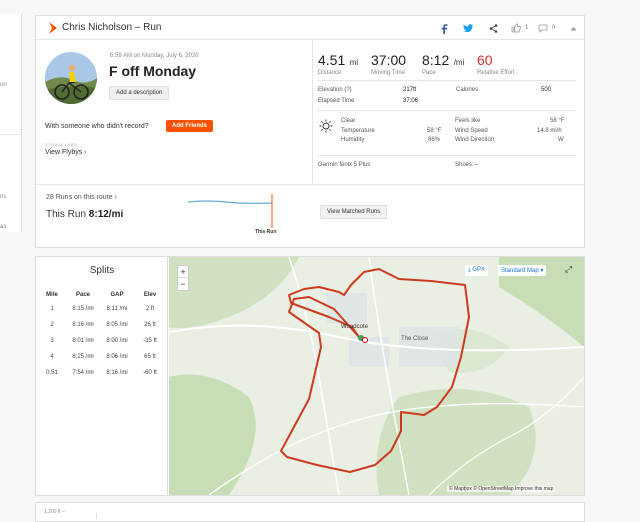 The width and height of the screenshot is (640, 522). What do you see at coordinates (102, 325) in the screenshot?
I see `split-row: 2 8:16 /mi 8:05 /mi 26 ft` at bounding box center [102, 325].